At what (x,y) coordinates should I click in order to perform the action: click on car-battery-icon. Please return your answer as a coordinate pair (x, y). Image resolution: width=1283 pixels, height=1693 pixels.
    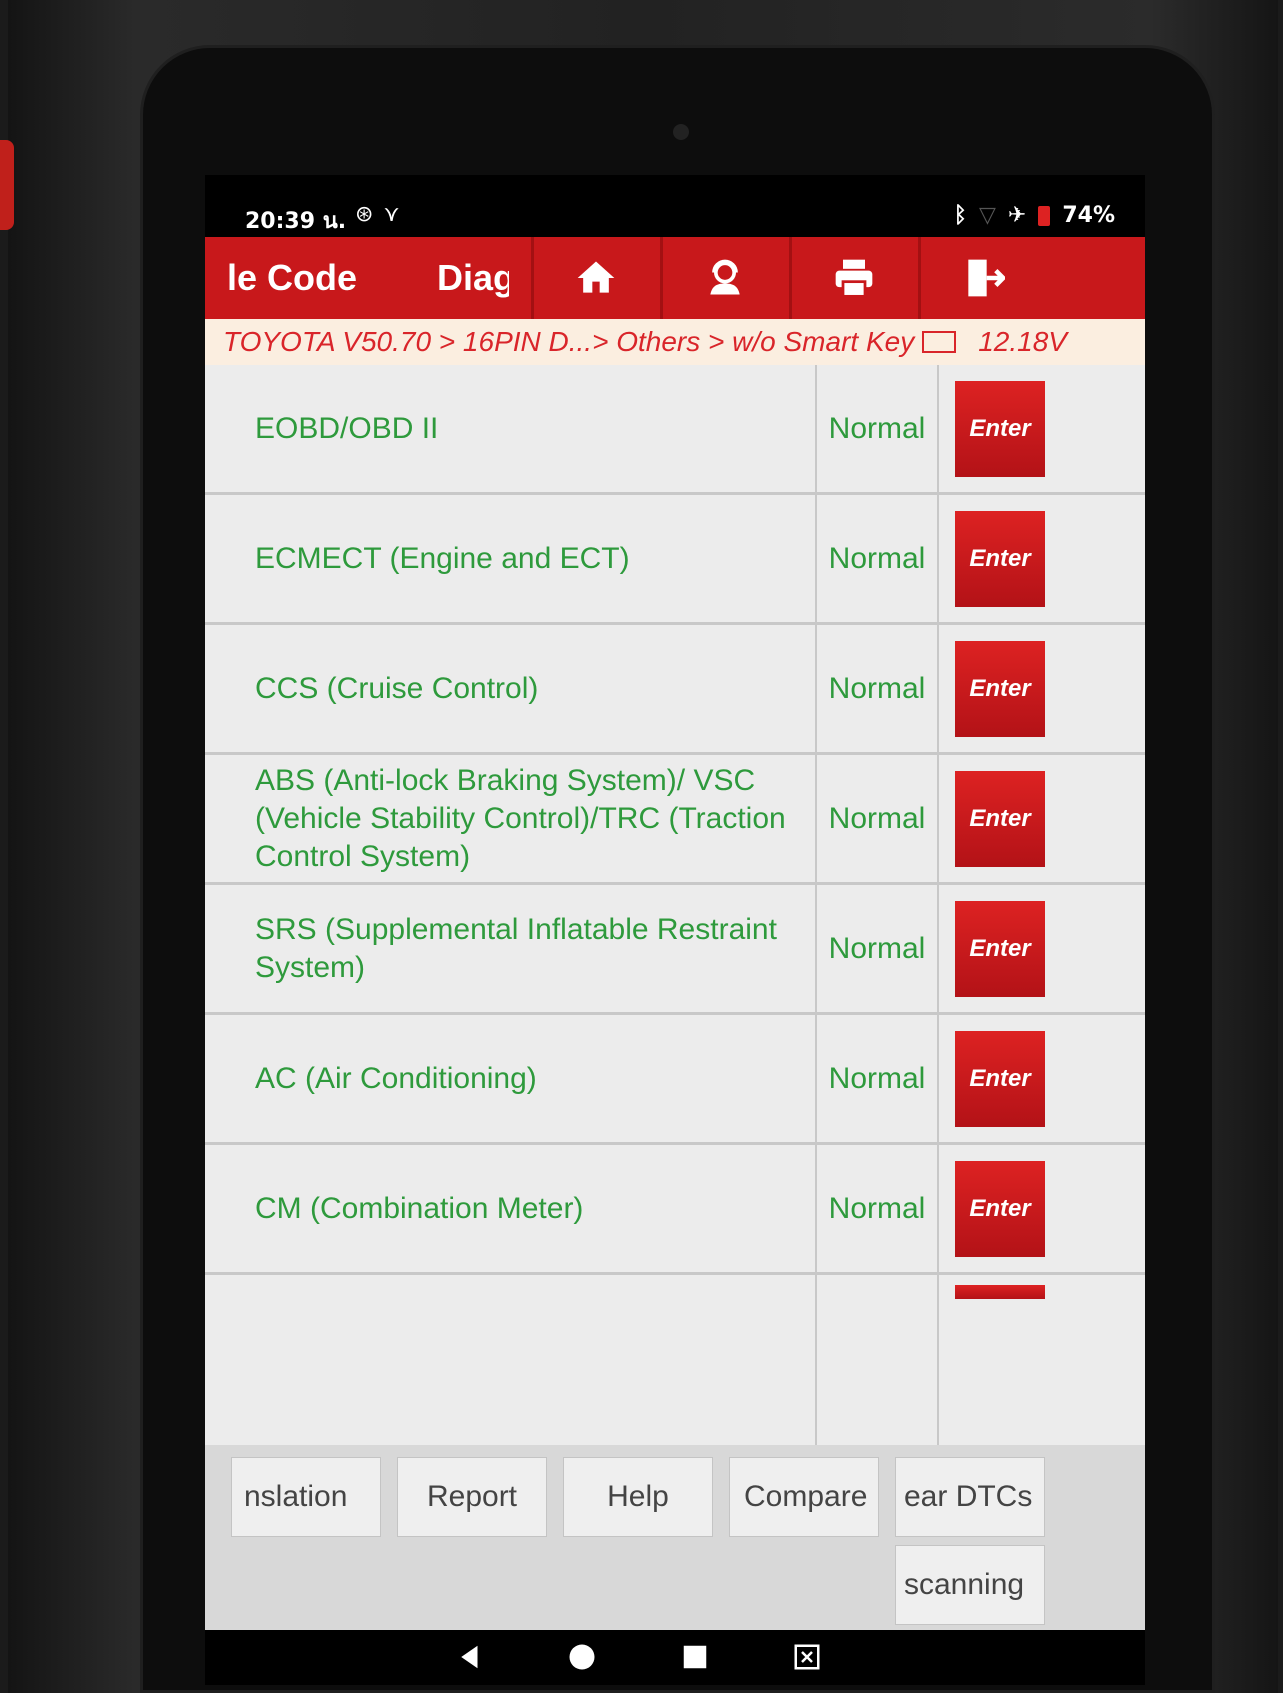
    Looking at the image, I should click on (939, 342).